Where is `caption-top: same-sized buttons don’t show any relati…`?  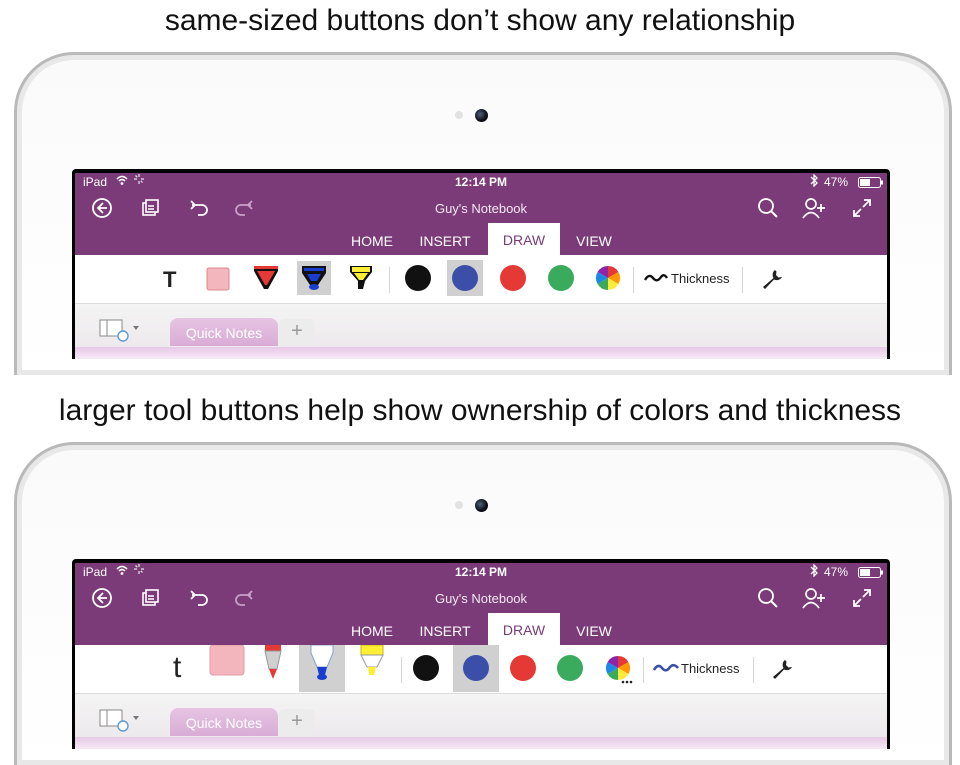
caption-top: same-sized buttons don’t show any relati… is located at coordinates (480, 20).